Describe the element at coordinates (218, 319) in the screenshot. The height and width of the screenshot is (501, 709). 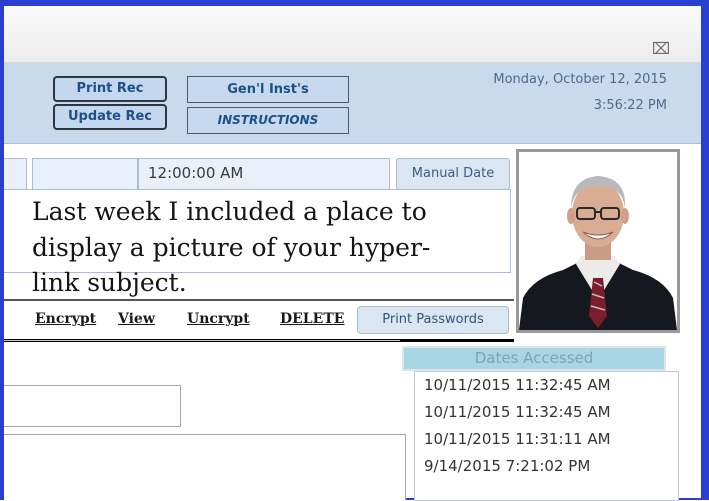
I see `uncrypt-link: Uncrypt` at that location.